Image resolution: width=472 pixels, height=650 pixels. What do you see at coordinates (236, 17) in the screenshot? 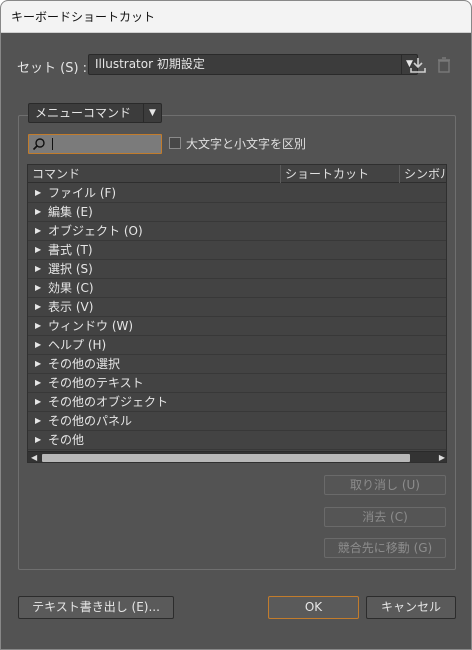
I see `window-title: キーボードショートカット` at bounding box center [236, 17].